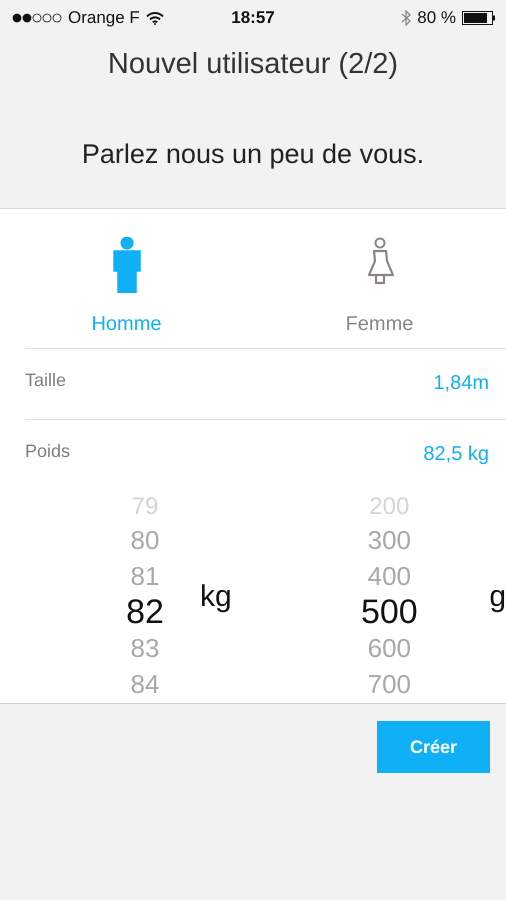 This screenshot has width=506, height=900. What do you see at coordinates (379, 278) in the screenshot?
I see `female-option: Femme` at bounding box center [379, 278].